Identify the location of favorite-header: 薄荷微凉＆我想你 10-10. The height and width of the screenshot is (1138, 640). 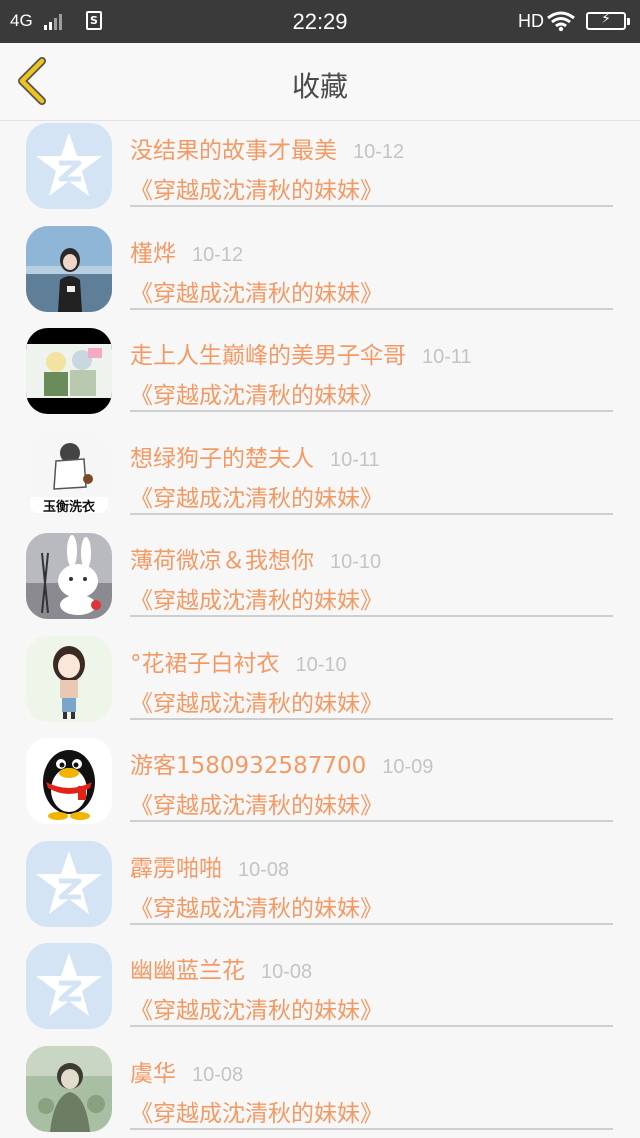
(255, 558).